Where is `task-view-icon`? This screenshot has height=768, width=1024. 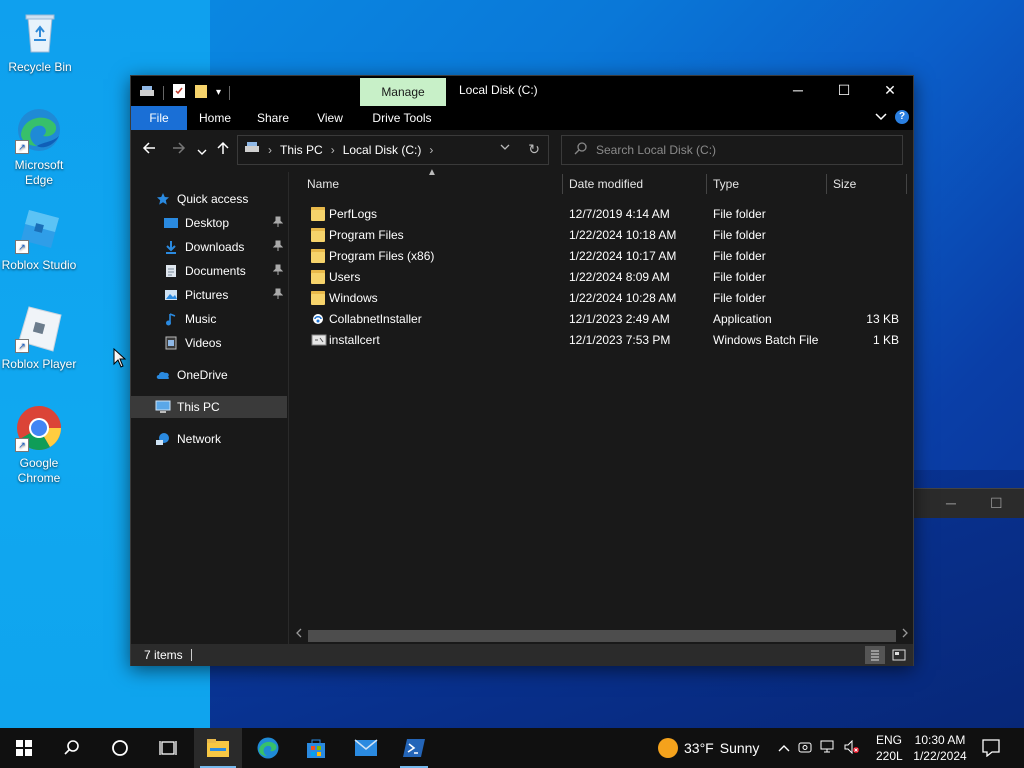
task-view-icon is located at coordinates (168, 748).